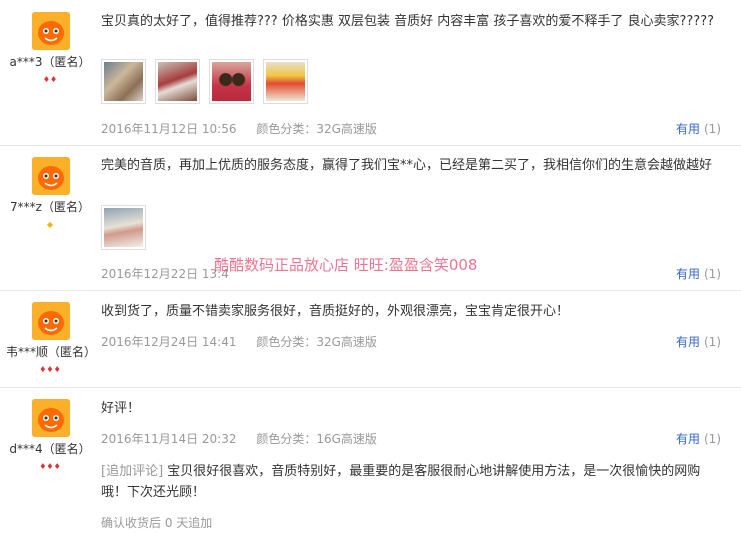 This screenshot has width=741, height=533. Describe the element at coordinates (132, 471) in the screenshot. I see `append-label: [追加评论]` at that location.